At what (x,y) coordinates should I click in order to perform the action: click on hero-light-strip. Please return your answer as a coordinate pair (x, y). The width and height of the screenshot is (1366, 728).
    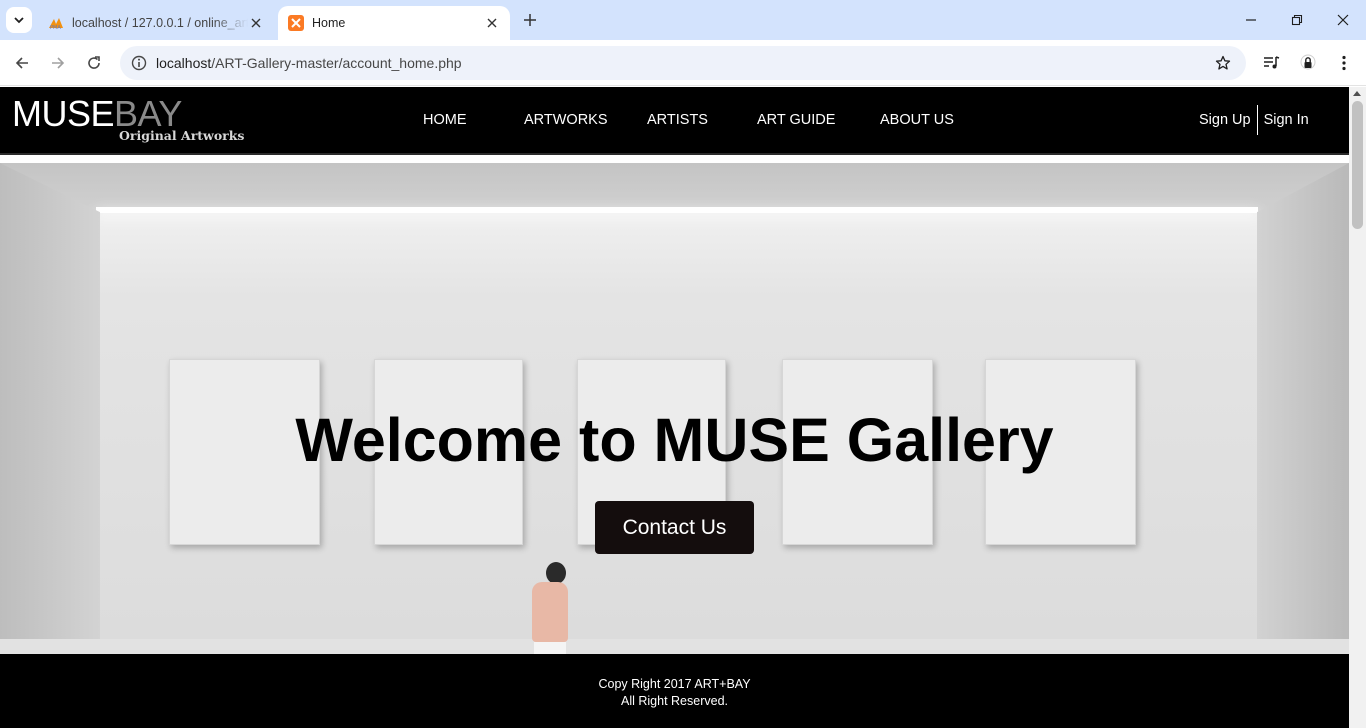
    Looking at the image, I should click on (677, 210).